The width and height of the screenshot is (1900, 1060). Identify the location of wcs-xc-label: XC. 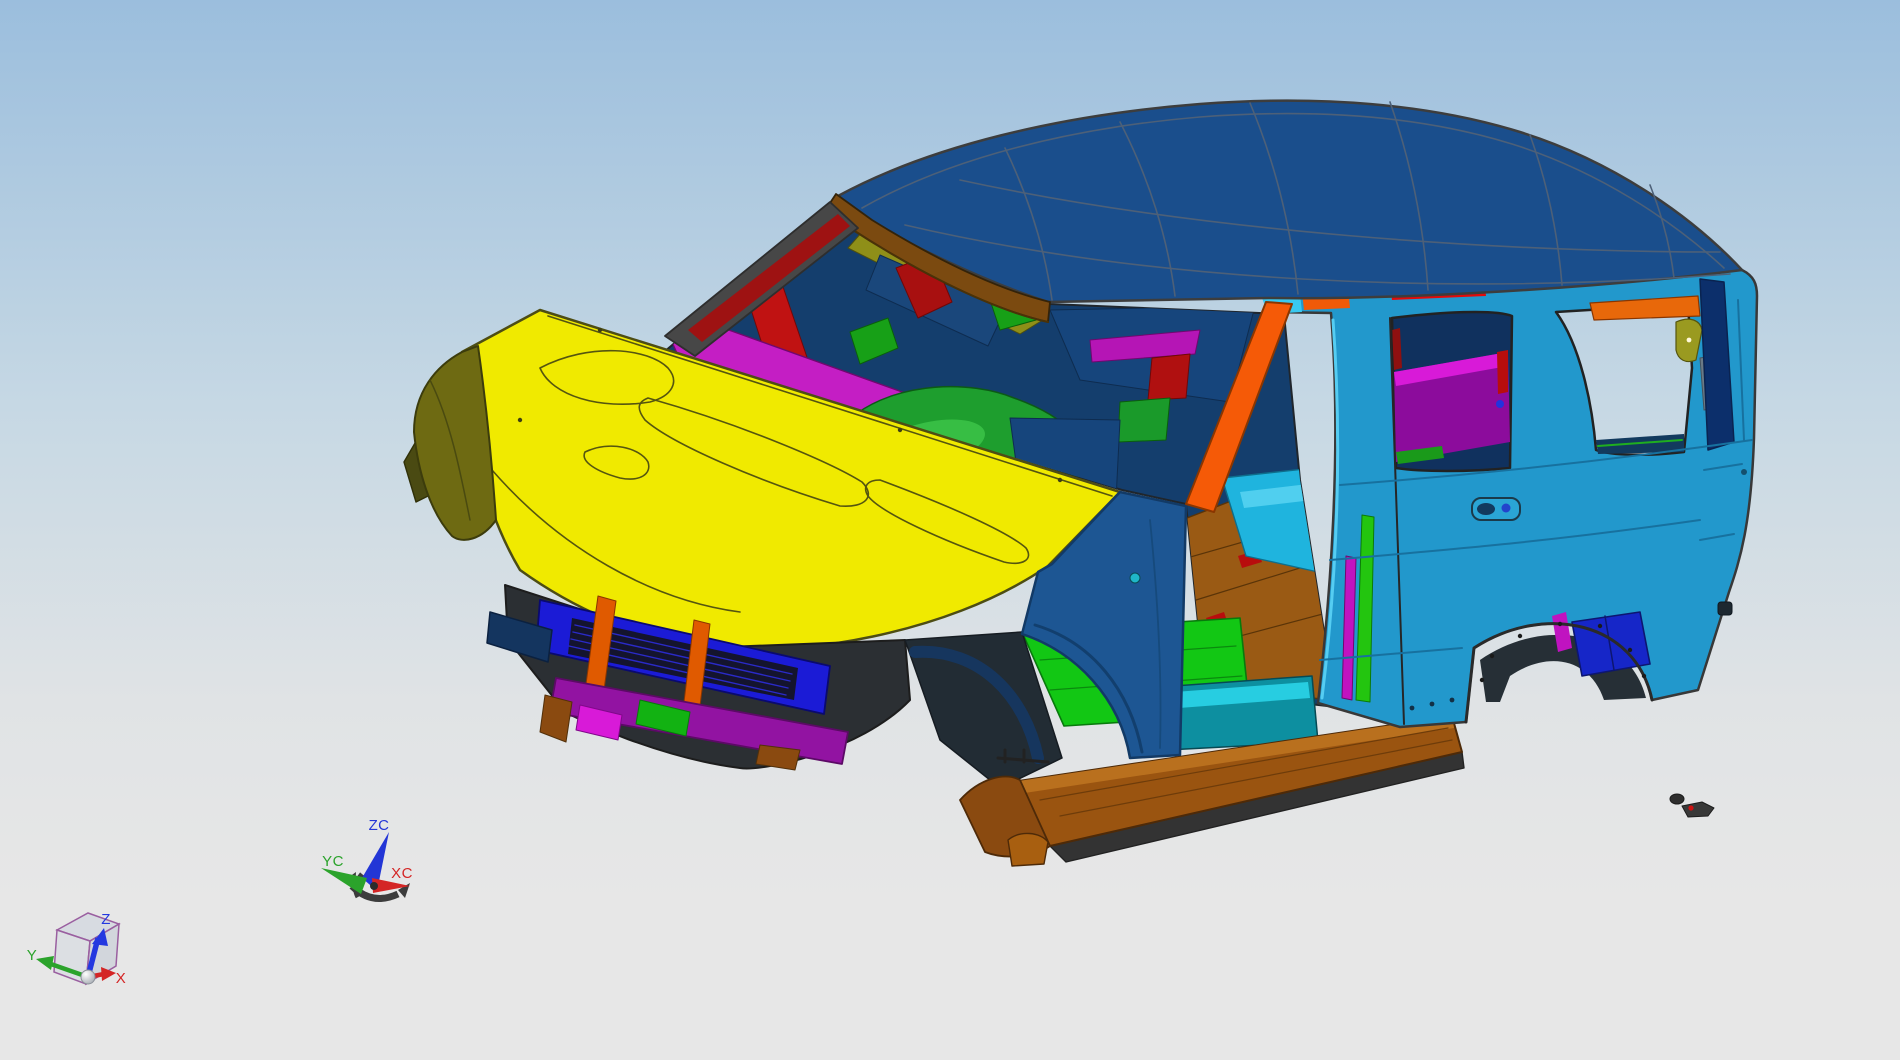
(402, 873).